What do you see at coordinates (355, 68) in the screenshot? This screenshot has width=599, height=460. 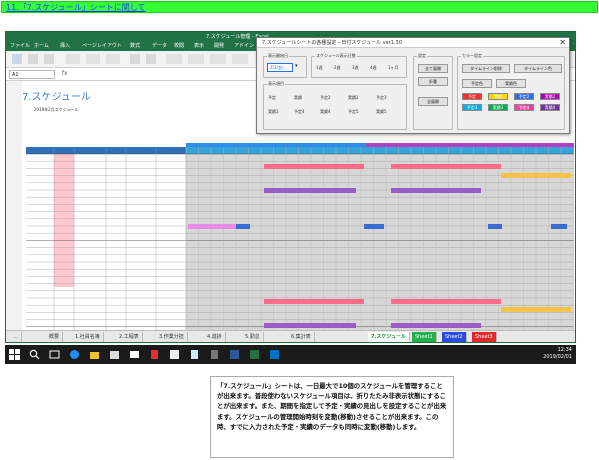 I see `radio-3week: 3週` at bounding box center [355, 68].